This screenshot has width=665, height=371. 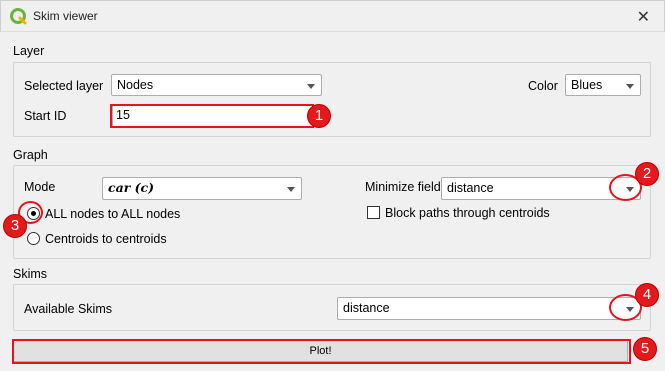 What do you see at coordinates (373, 212) in the screenshot?
I see `block-paths-checkbox` at bounding box center [373, 212].